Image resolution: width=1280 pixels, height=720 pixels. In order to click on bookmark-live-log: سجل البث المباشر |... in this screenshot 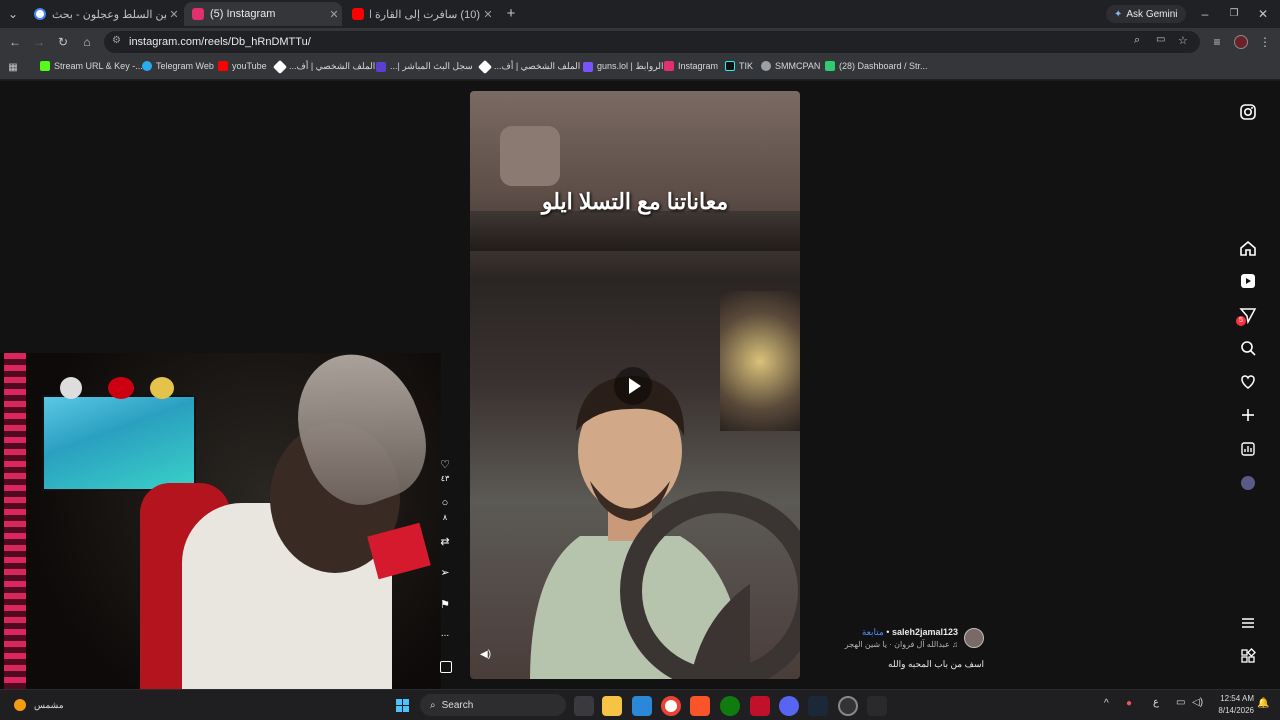, I will do `click(424, 66)`.